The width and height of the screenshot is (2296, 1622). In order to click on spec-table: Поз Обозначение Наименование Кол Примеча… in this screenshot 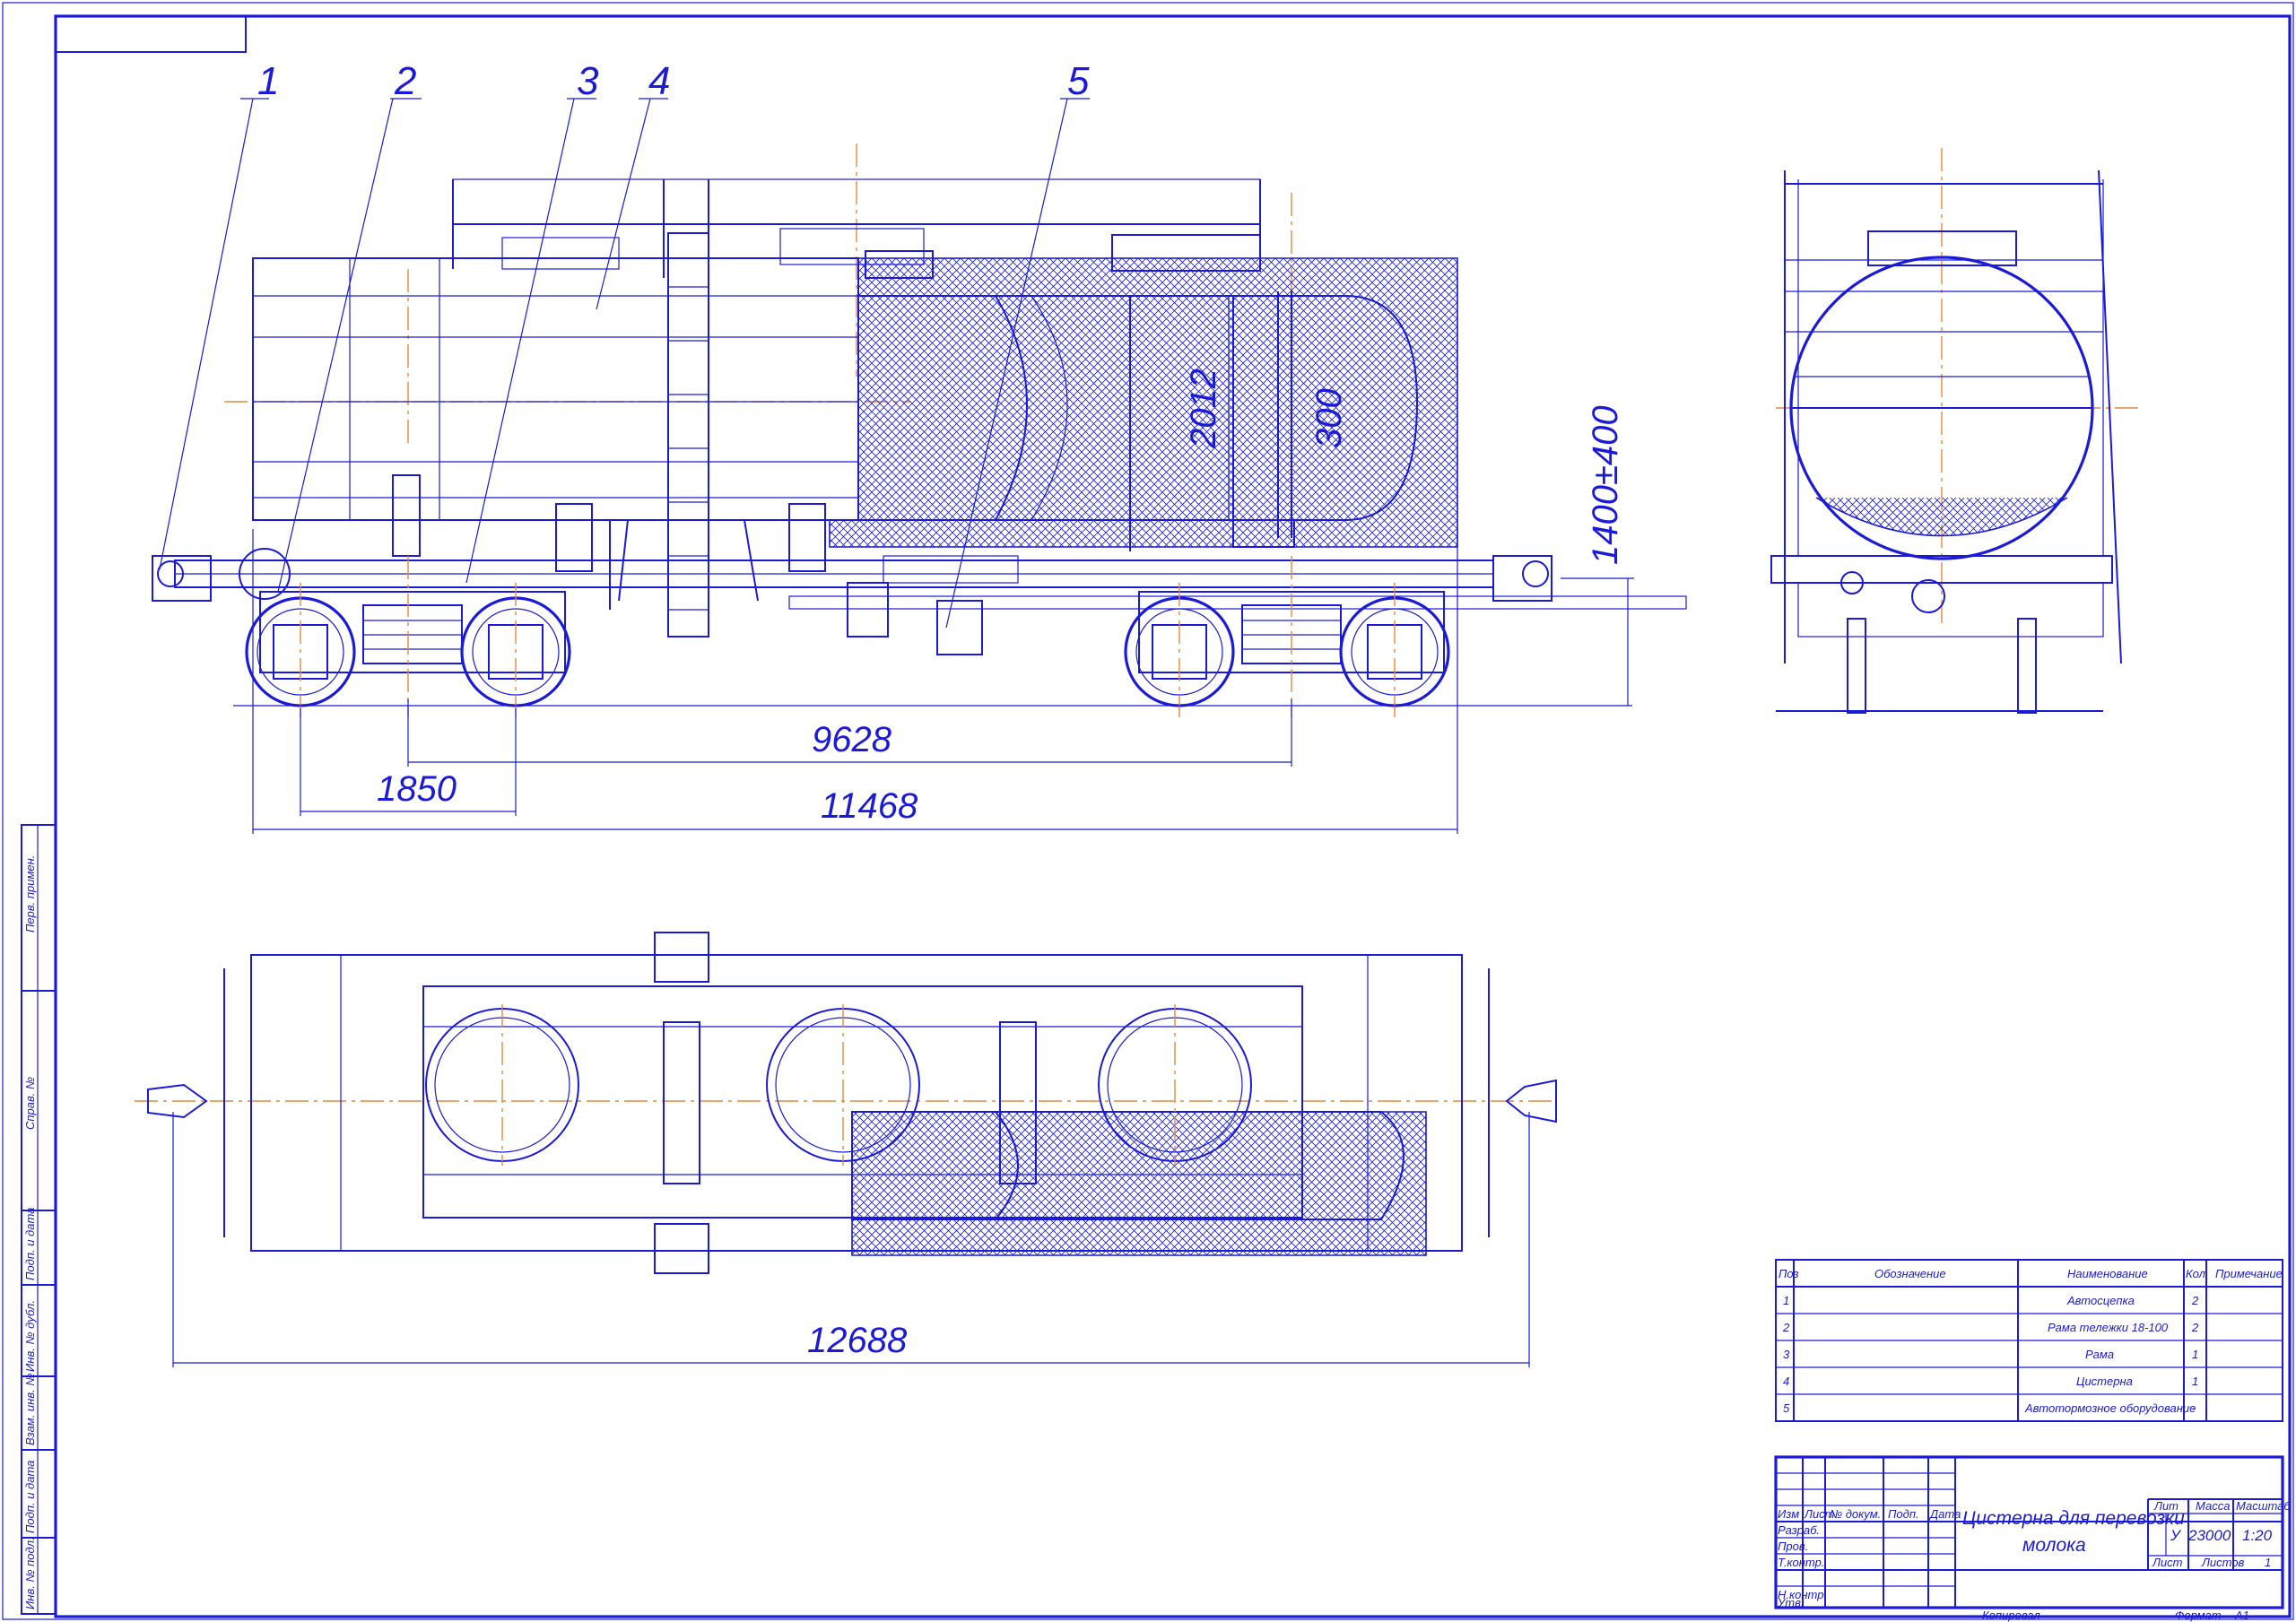, I will do `click(2029, 1340)`.